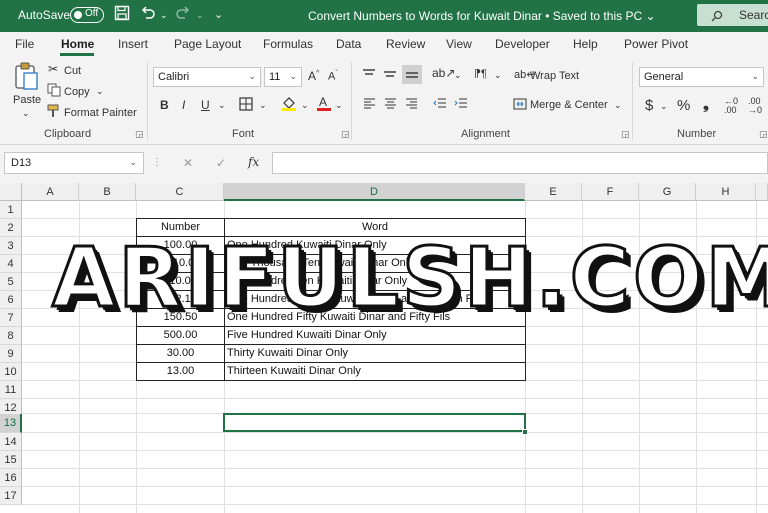 The image size is (768, 513). I want to click on align-center-icon, so click(390, 104).